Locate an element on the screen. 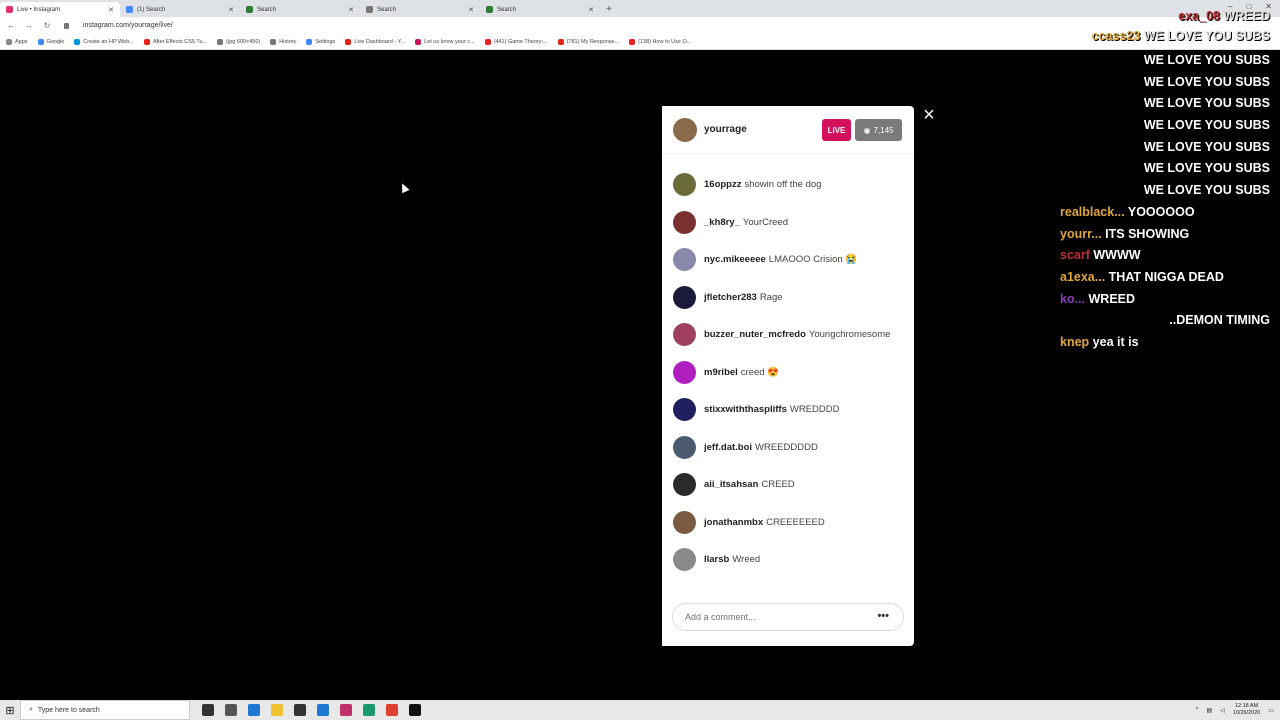  comment-username: buzzer_nuter_mcfredo is located at coordinates (755, 334).